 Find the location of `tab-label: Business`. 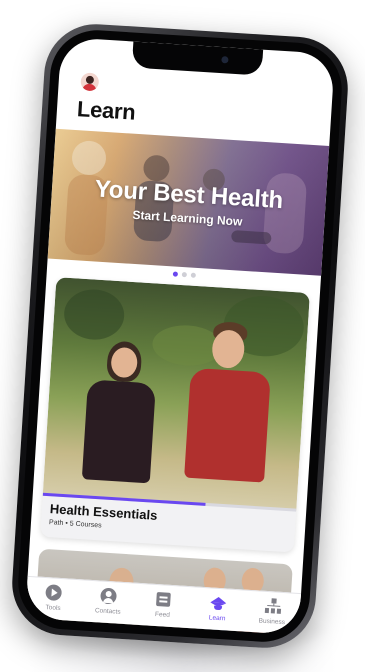

tab-label: Business is located at coordinates (272, 622).